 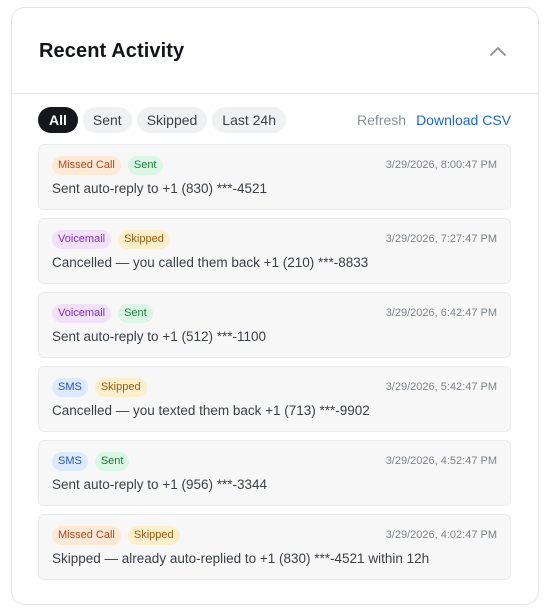 I want to click on collapse-button, so click(x=498, y=51).